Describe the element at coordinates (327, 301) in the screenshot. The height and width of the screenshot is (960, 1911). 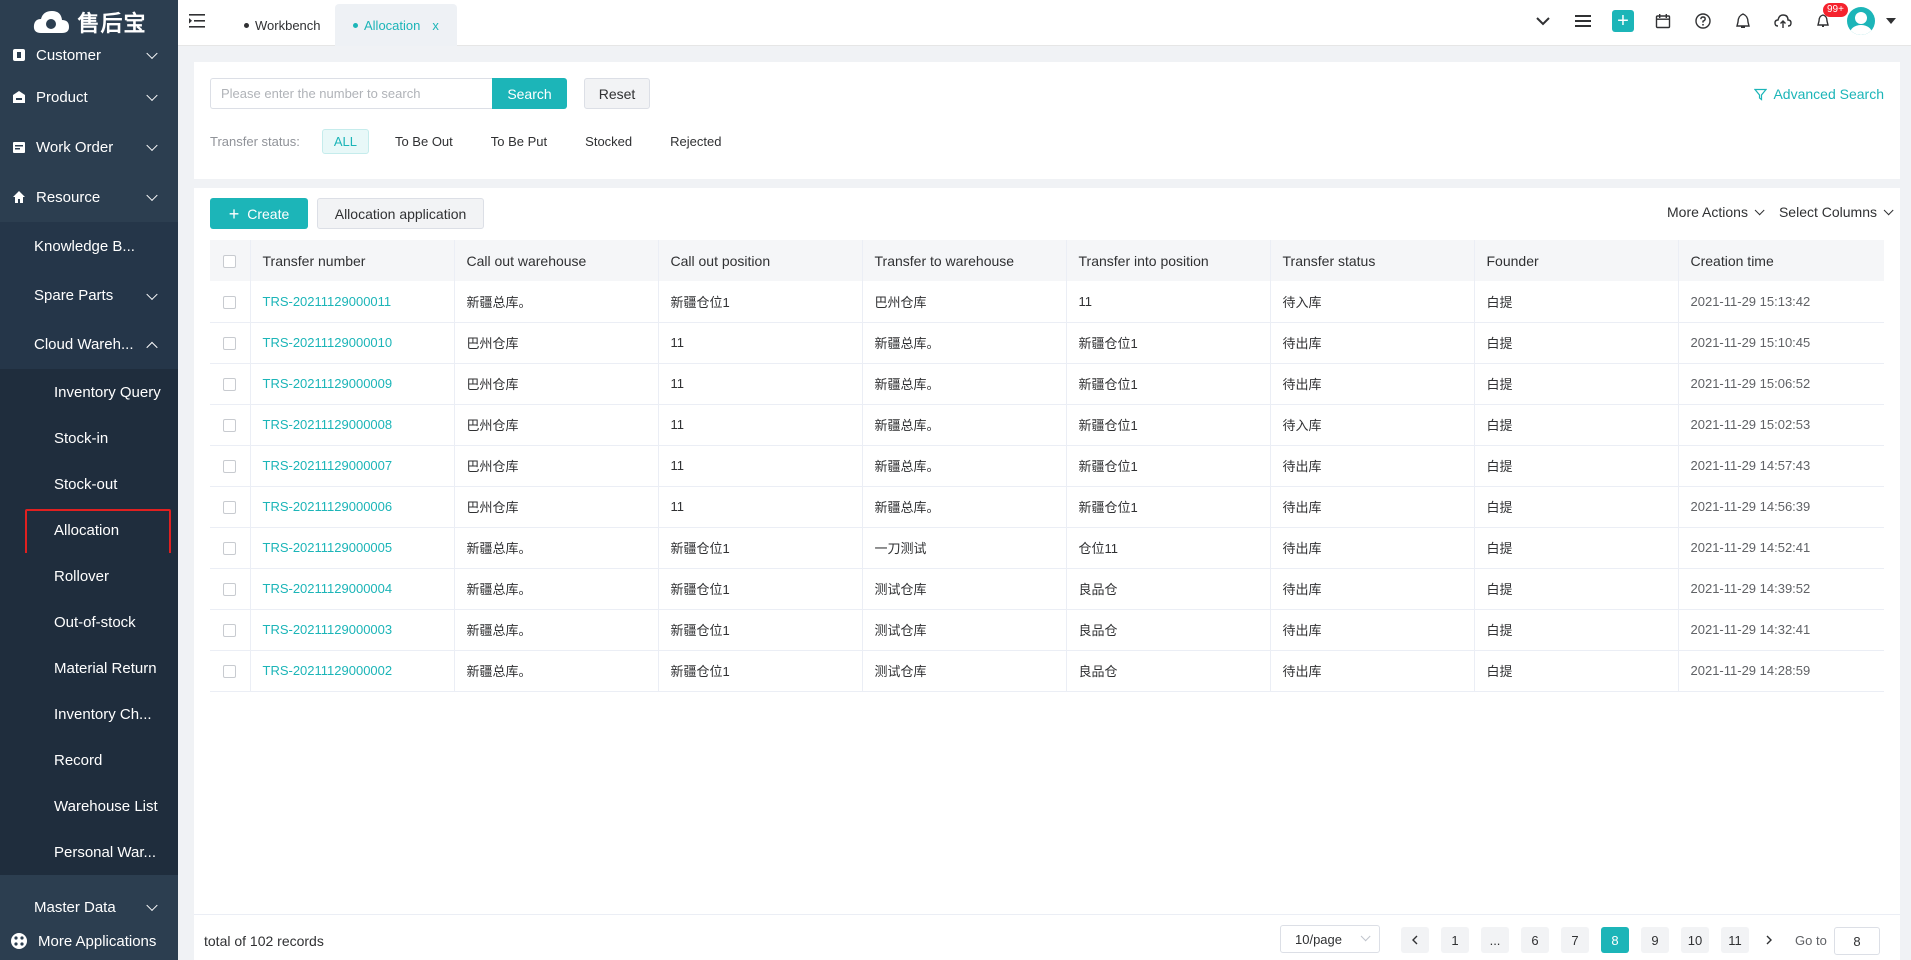
I see `transfer-number-link: TRS-20211129000011` at that location.